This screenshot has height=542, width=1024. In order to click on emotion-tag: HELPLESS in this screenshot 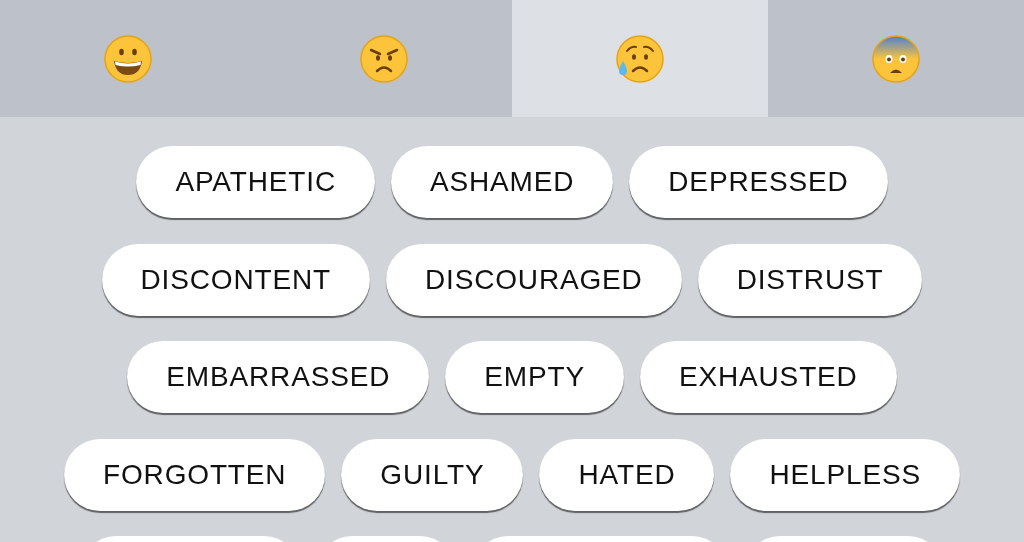, I will do `click(845, 474)`.